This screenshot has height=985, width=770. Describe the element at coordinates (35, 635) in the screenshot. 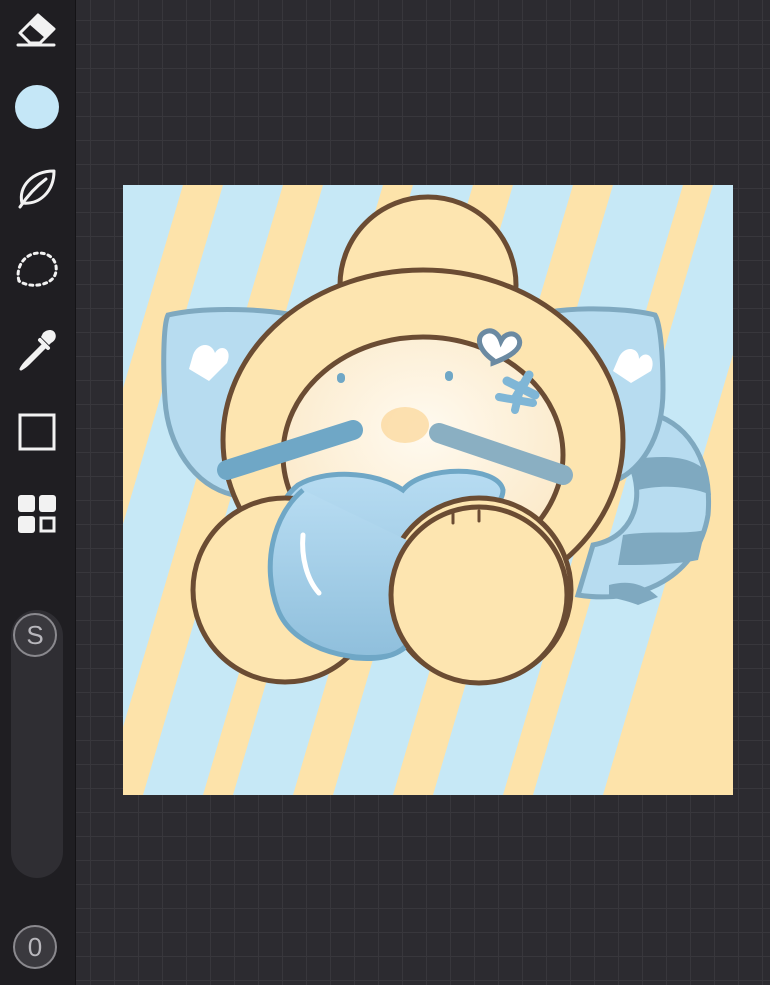

I see `size-badge: S` at that location.